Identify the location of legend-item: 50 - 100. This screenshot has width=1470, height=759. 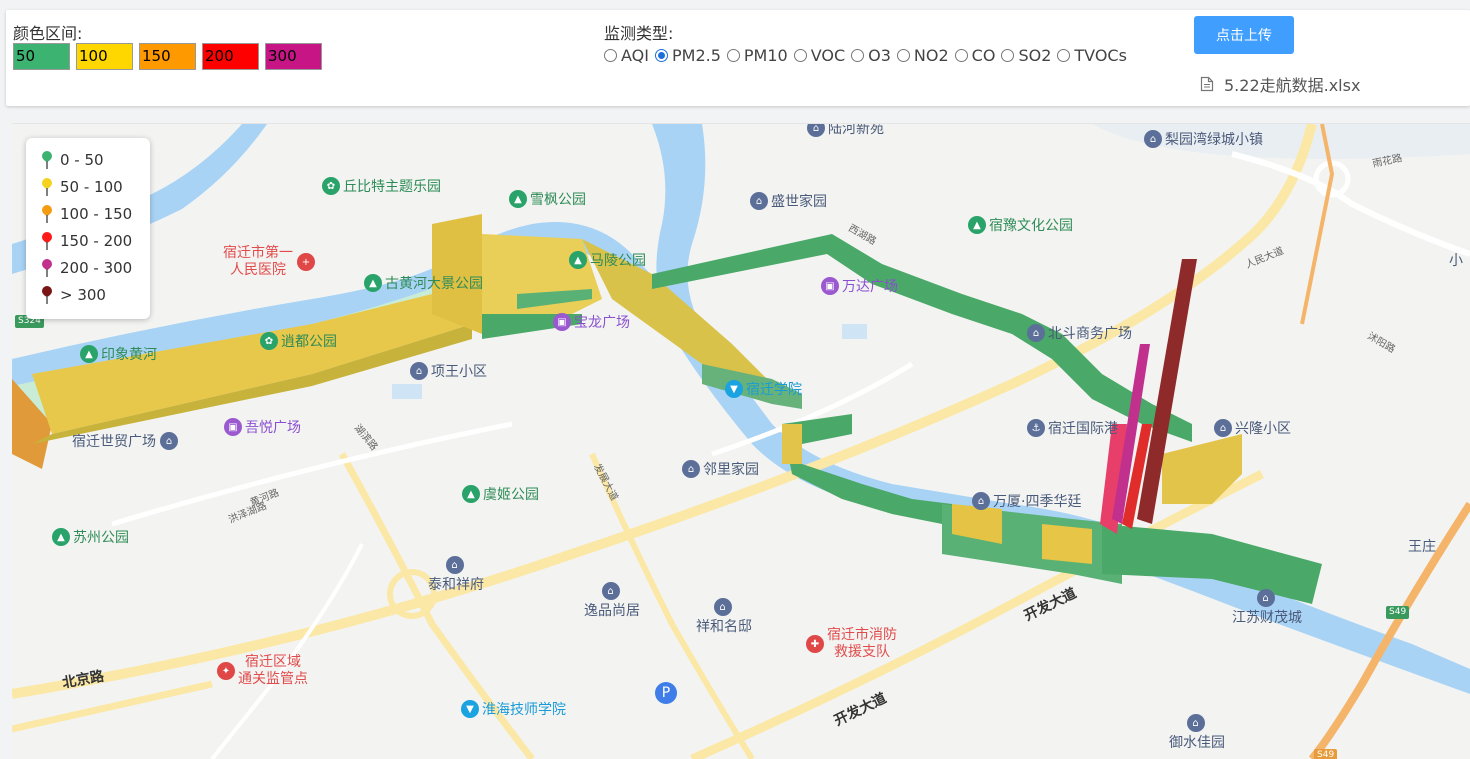
(81, 187).